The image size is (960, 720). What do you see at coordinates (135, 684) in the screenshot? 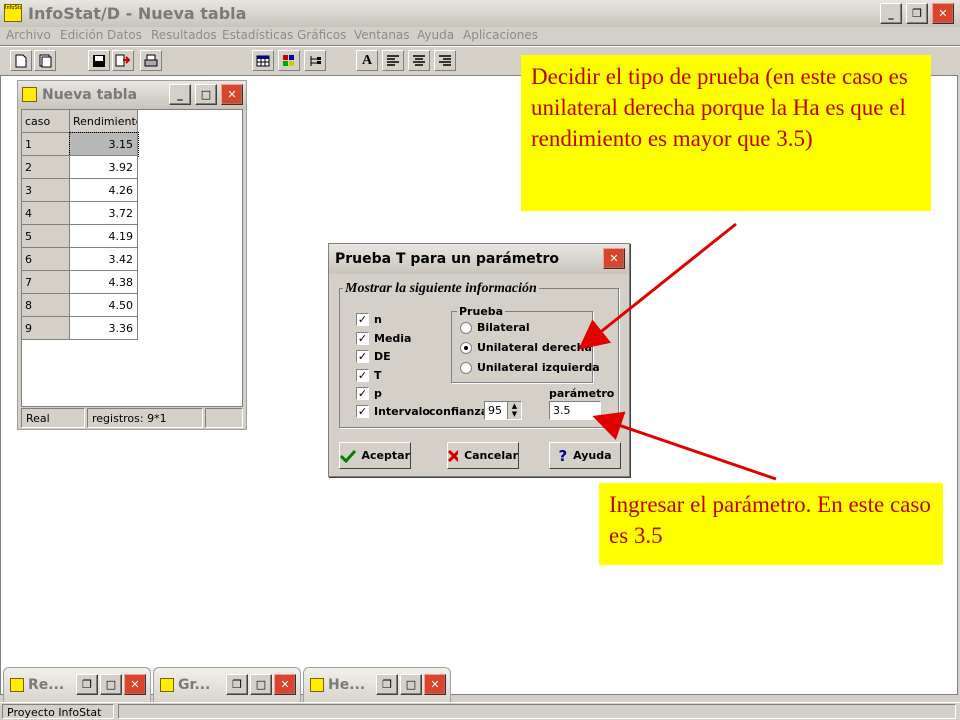
I see `results-close-button: ✕` at bounding box center [135, 684].